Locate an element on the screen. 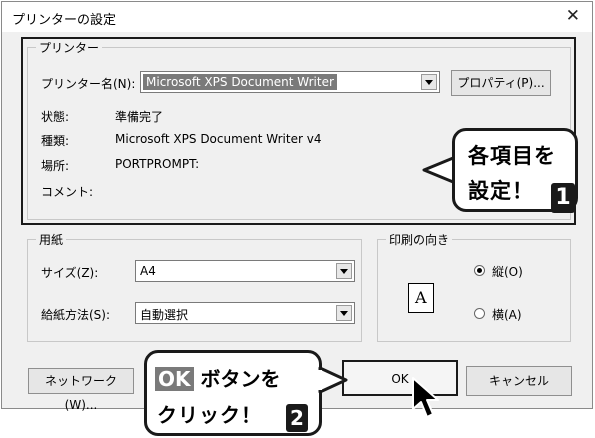 The width and height of the screenshot is (595, 438). ok-callout-highlight: OK is located at coordinates (174, 379).